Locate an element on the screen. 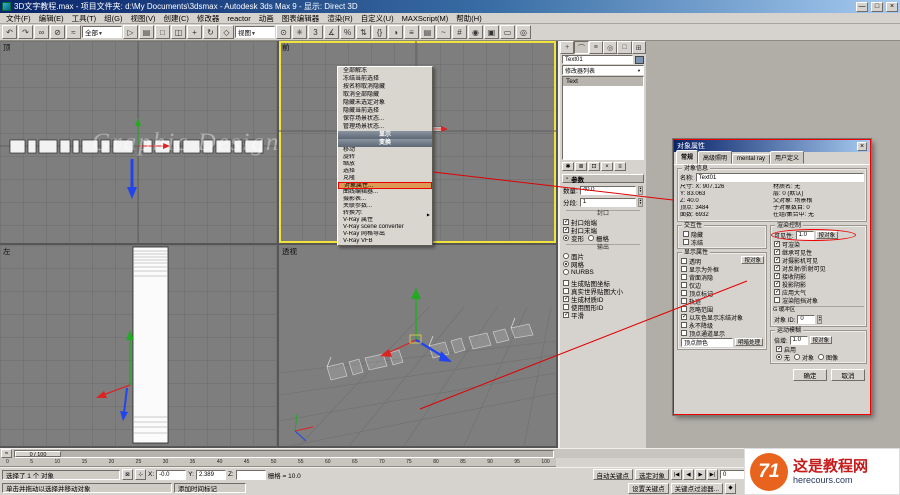 The width and height of the screenshot is (900, 495). curve-editor-icon: ~ is located at coordinates (443, 32).